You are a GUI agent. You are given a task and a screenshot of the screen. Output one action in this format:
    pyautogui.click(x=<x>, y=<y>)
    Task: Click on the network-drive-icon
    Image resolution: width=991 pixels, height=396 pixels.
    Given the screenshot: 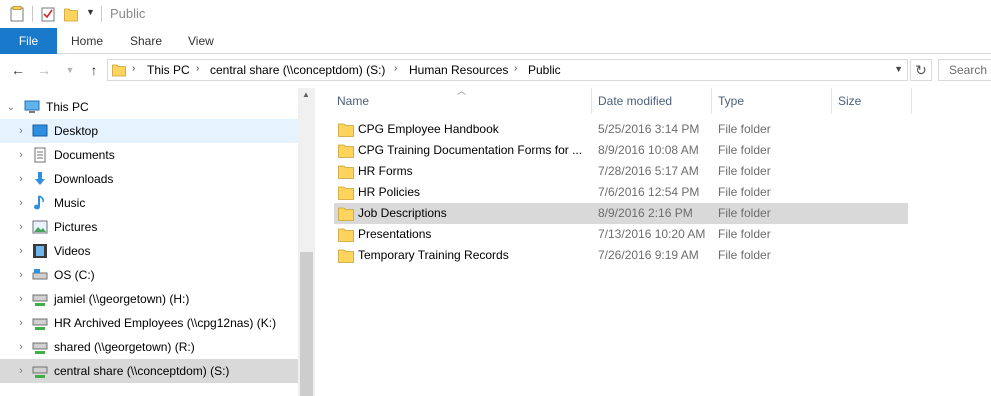 What is the action you would take?
    pyautogui.click(x=40, y=300)
    